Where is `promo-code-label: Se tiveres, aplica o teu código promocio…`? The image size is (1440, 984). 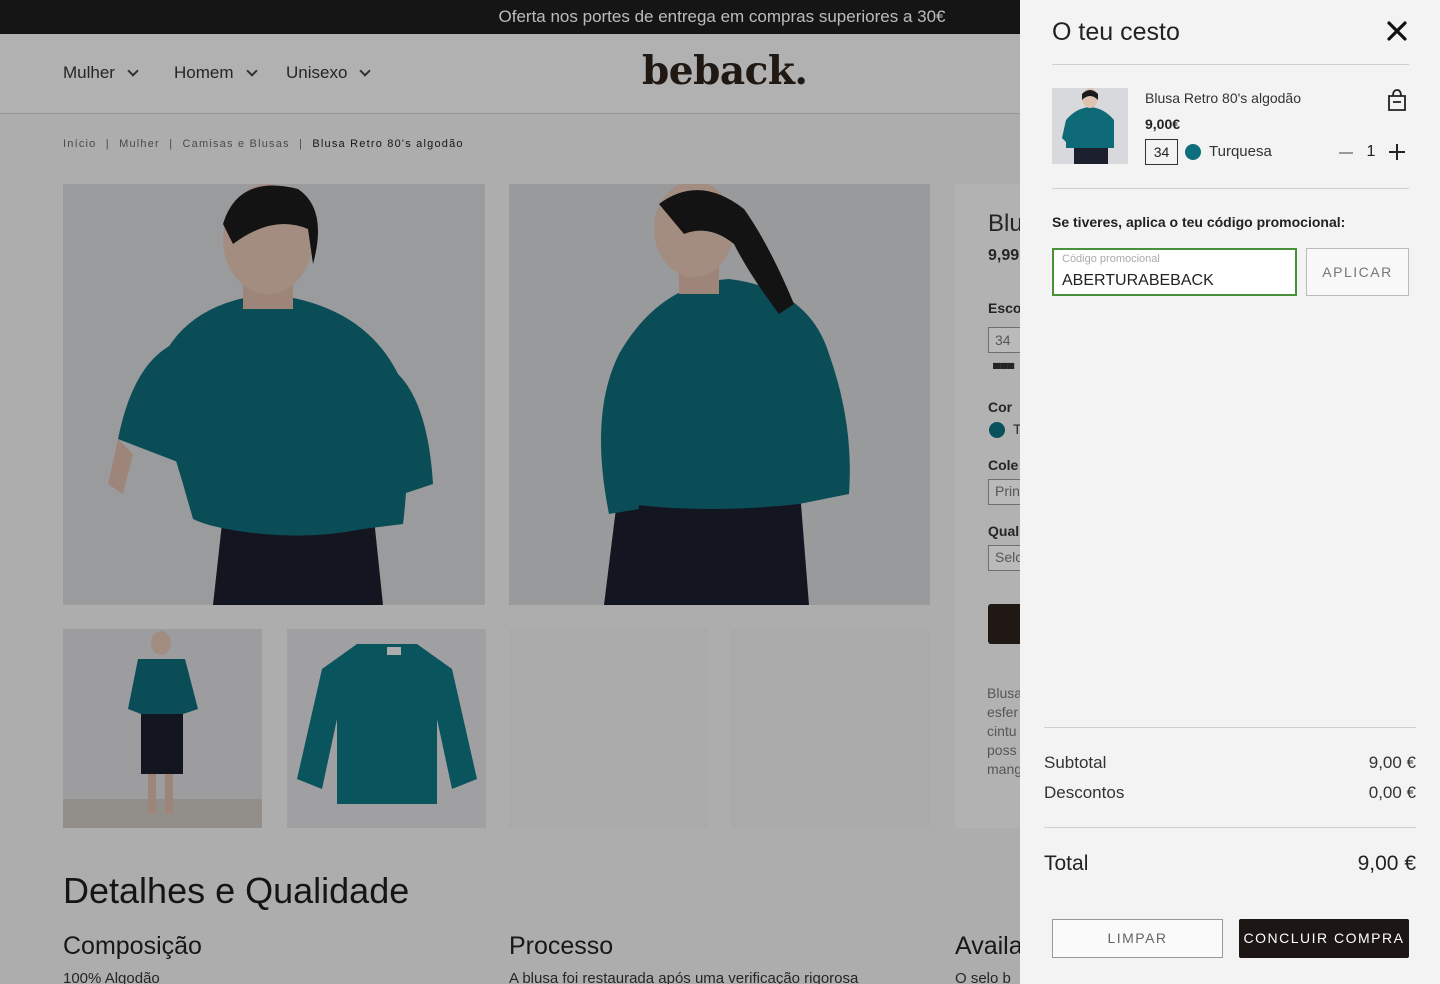 promo-code-label: Se tiveres, aplica o teu código promocio… is located at coordinates (1199, 222).